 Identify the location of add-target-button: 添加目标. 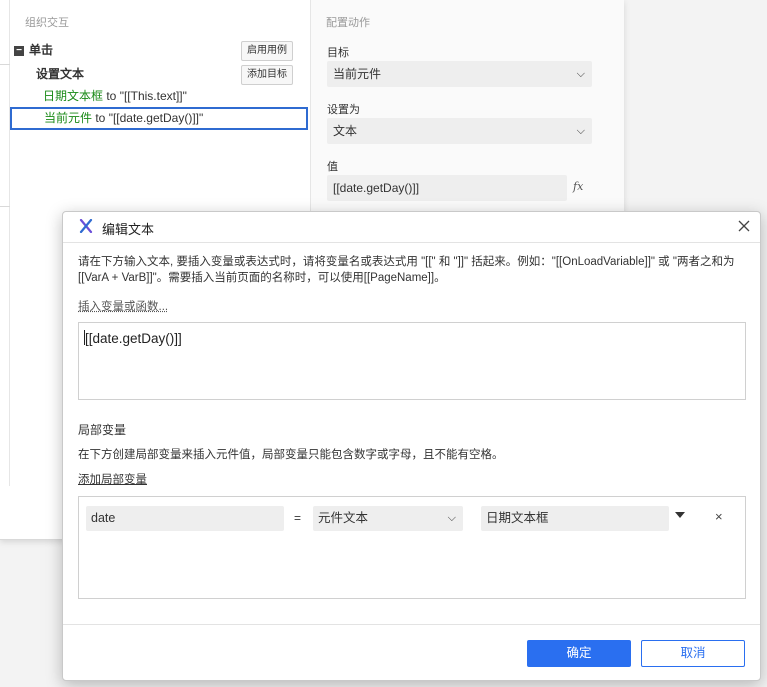
(267, 75).